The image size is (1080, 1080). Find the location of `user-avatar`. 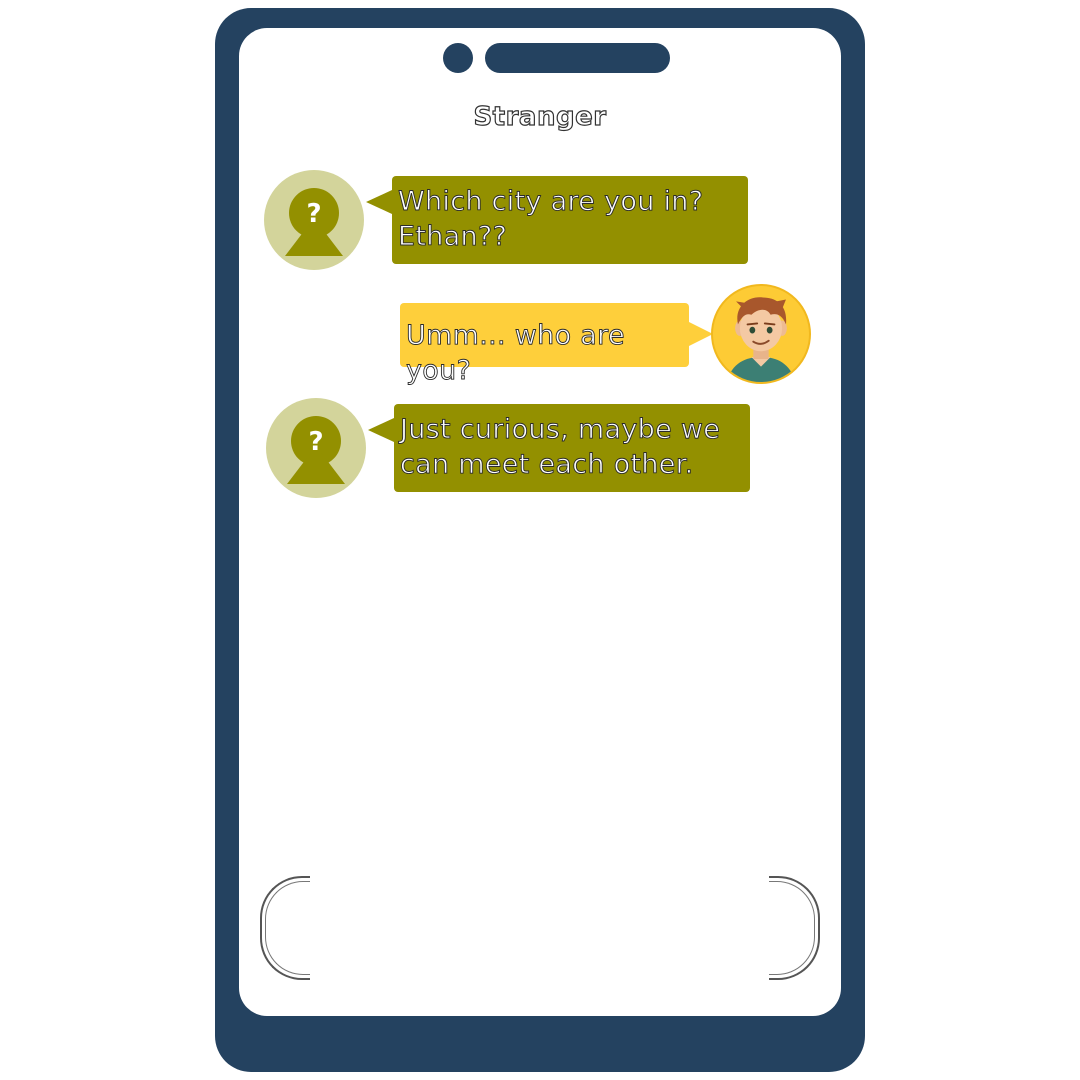

user-avatar is located at coordinates (761, 334).